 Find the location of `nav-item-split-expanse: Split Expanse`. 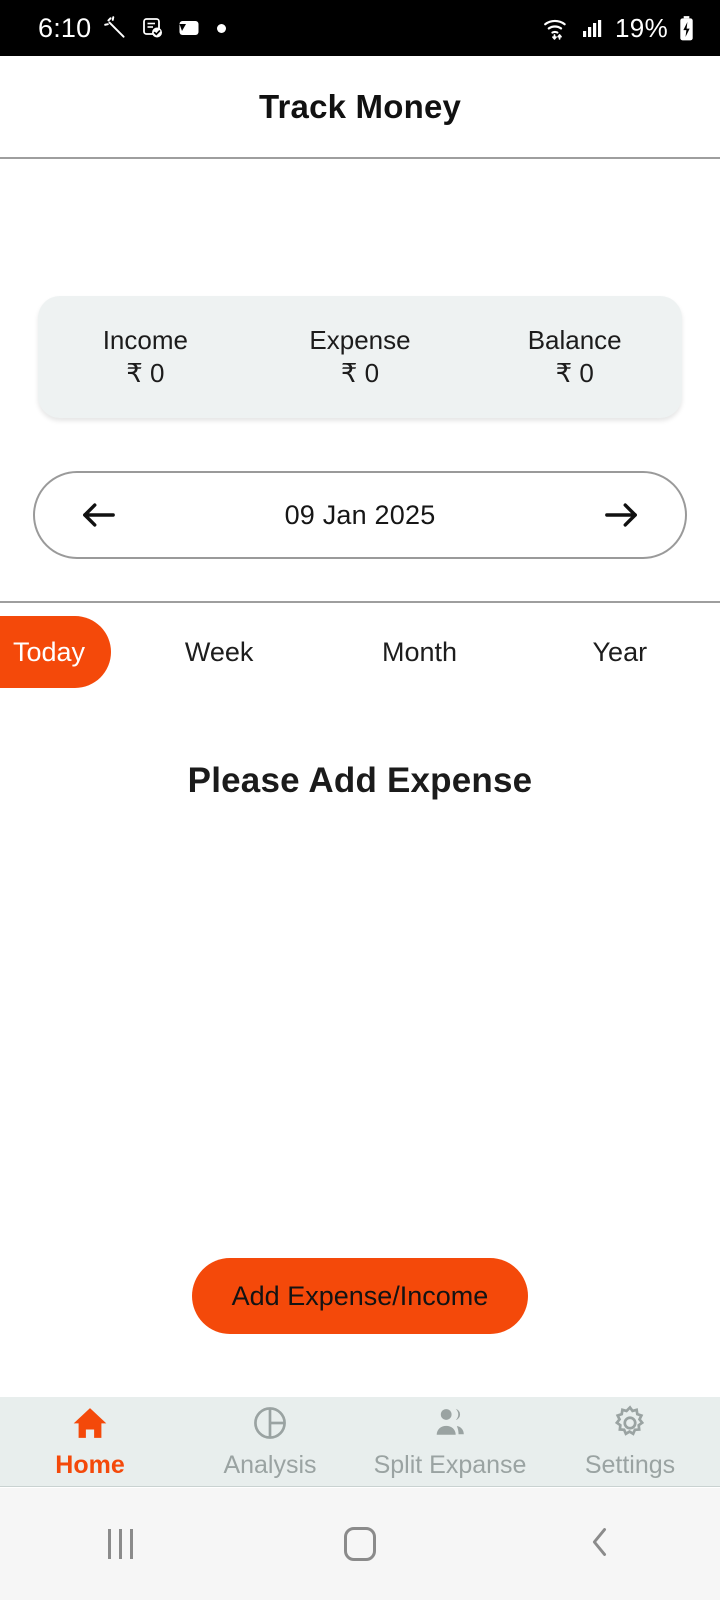

nav-item-split-expanse: Split Expanse is located at coordinates (450, 1442).